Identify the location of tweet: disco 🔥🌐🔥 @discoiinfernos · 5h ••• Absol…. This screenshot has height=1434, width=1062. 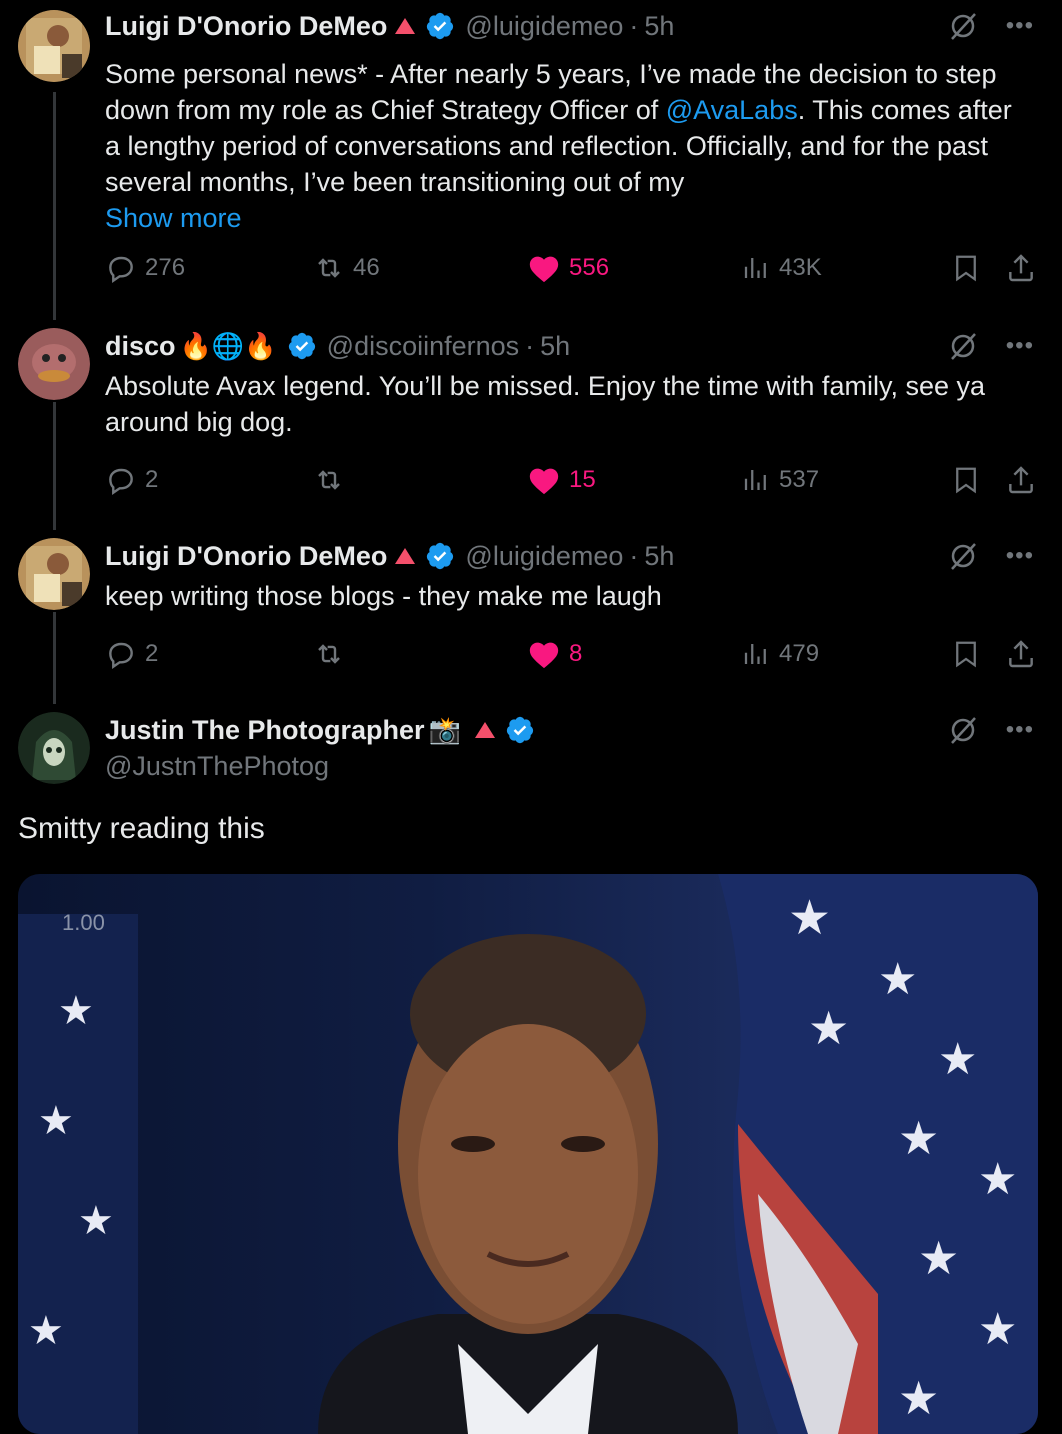
(531, 420).